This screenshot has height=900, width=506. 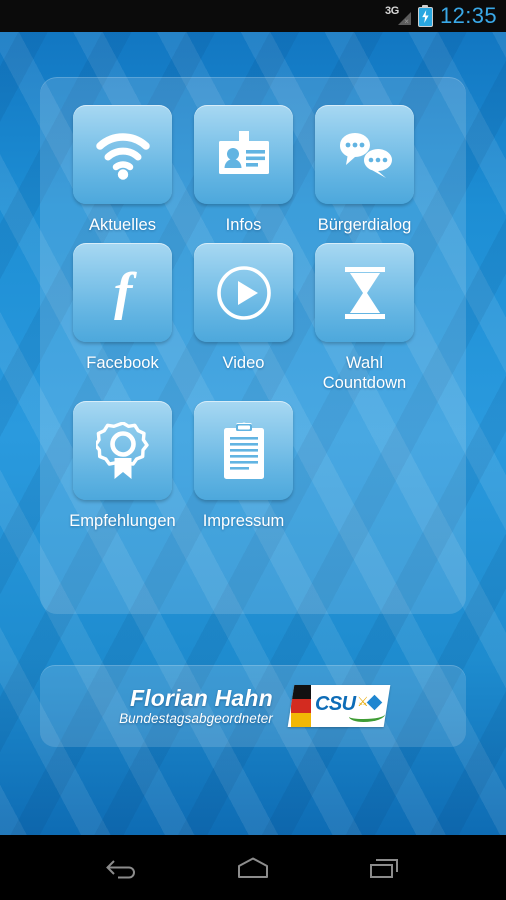 I want to click on menu-item-infos: Infos, so click(x=243, y=170).